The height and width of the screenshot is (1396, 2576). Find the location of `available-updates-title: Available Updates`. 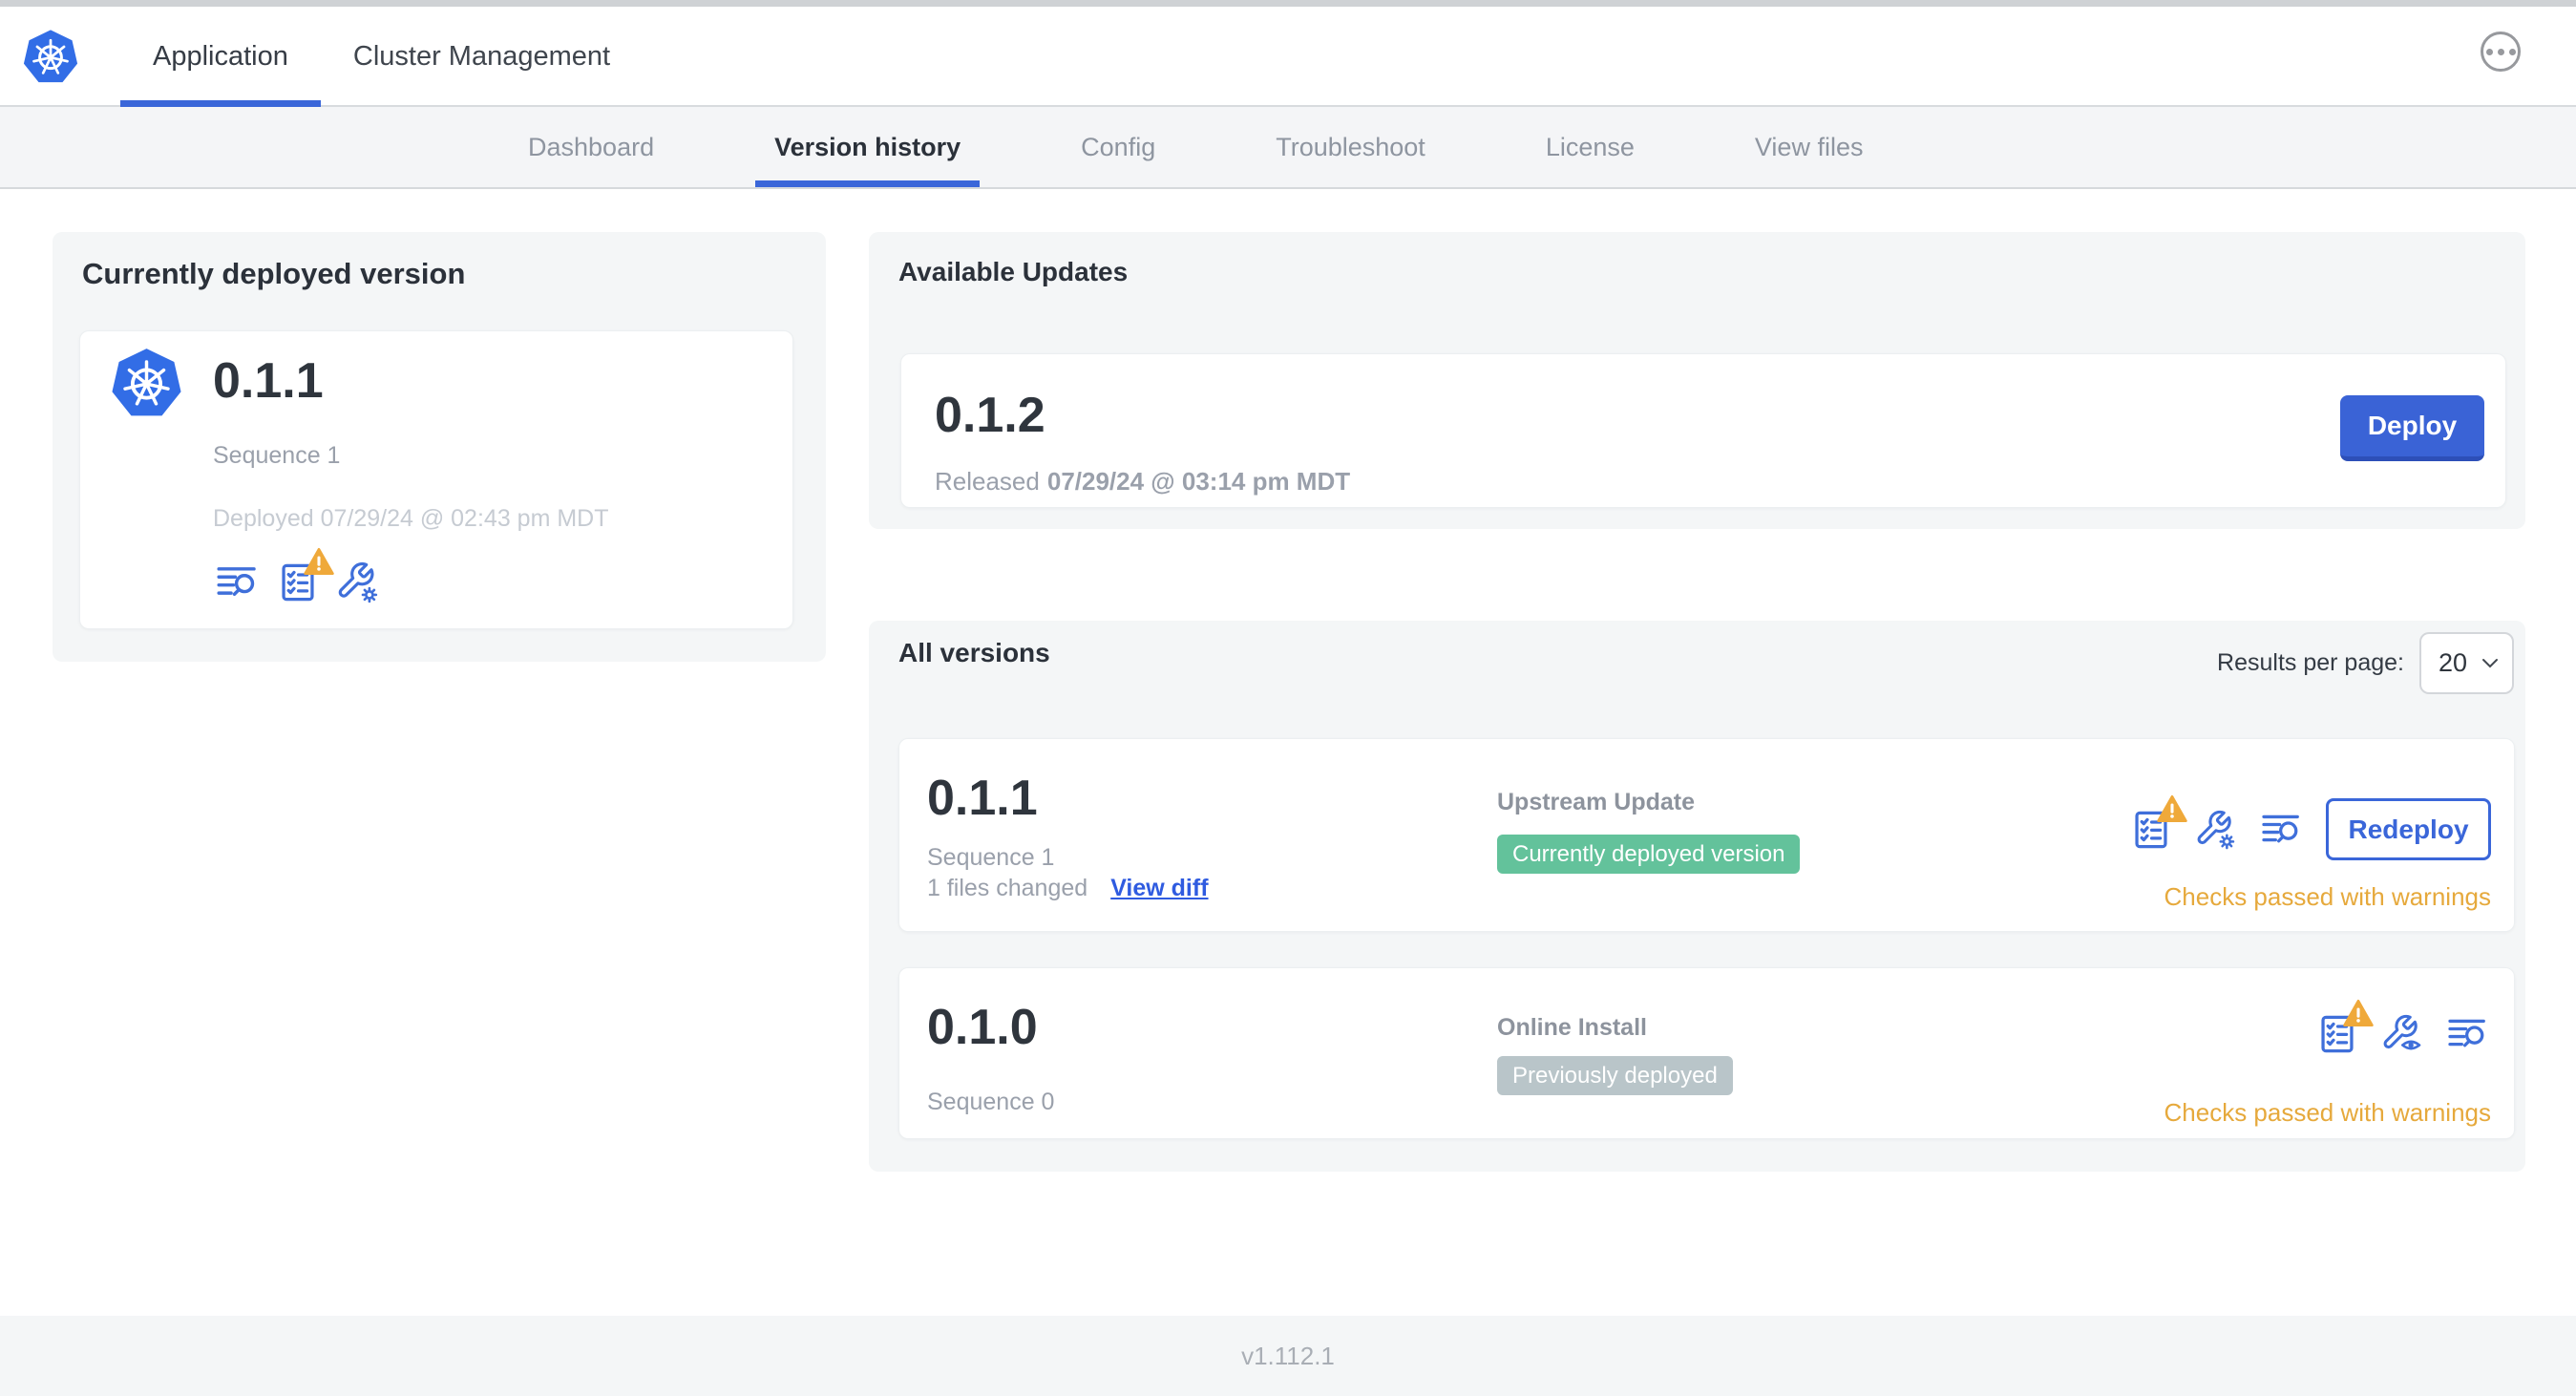

available-updates-title: Available Updates is located at coordinates (1013, 271).